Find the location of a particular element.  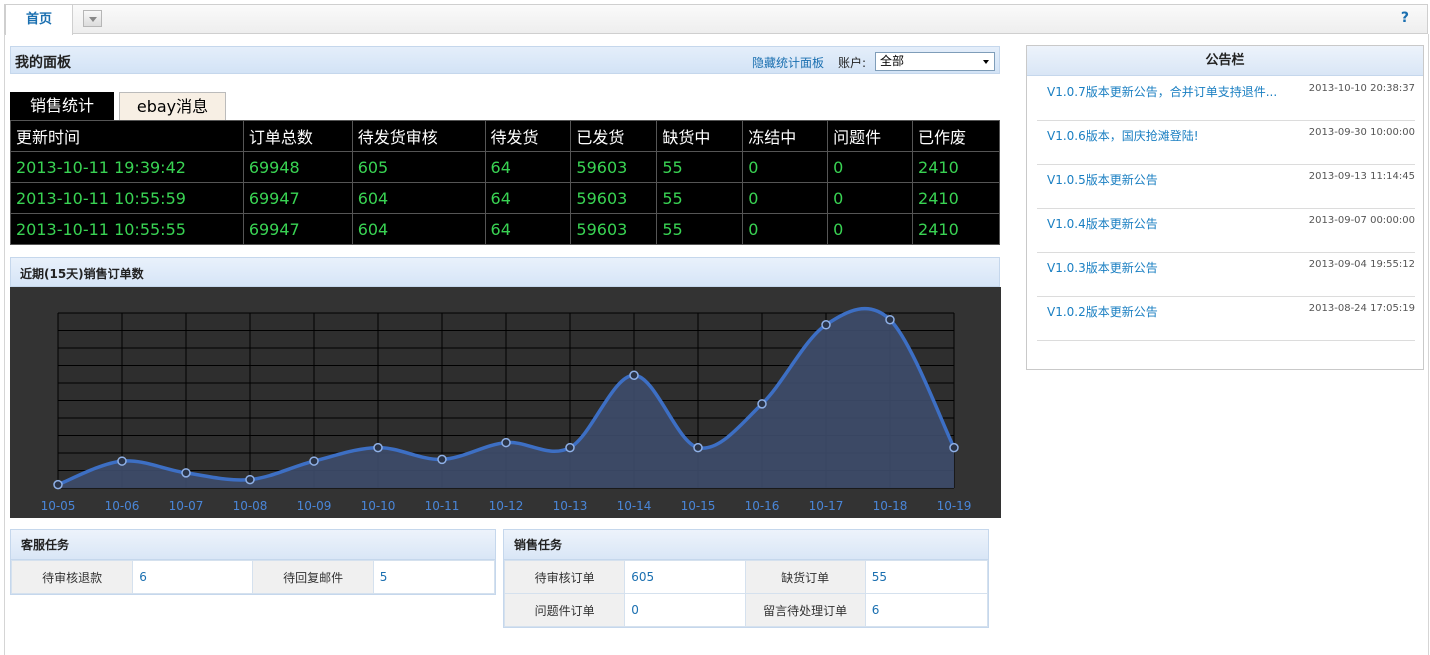

notice-title-link: V1.0.2版本更新公告 is located at coordinates (1102, 311).